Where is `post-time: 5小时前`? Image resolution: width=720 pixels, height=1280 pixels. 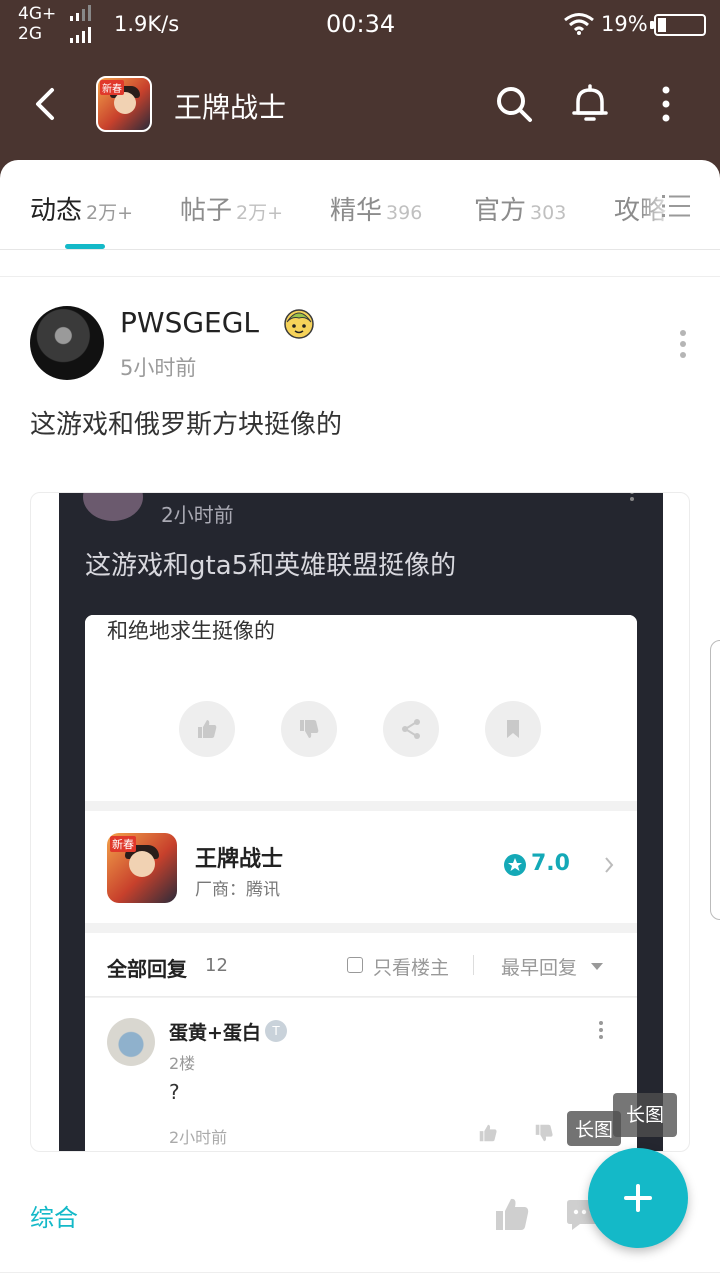
post-time: 5小时前 is located at coordinates (158, 368).